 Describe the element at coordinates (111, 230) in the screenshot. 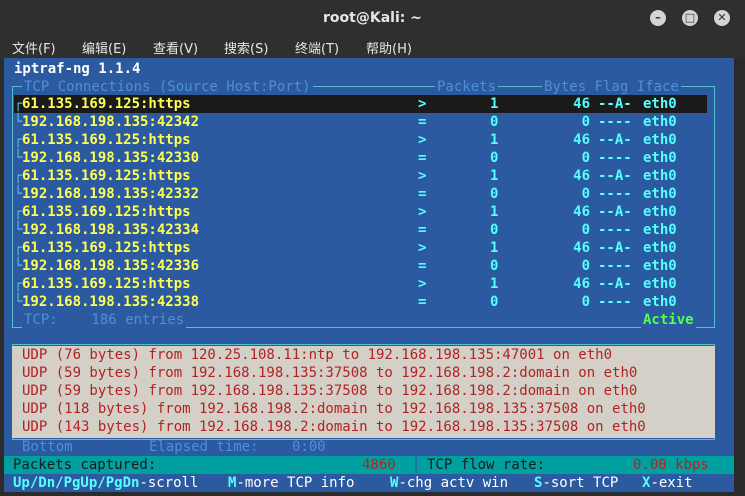

I see `connection-host: 192.168.198.135:42334` at that location.